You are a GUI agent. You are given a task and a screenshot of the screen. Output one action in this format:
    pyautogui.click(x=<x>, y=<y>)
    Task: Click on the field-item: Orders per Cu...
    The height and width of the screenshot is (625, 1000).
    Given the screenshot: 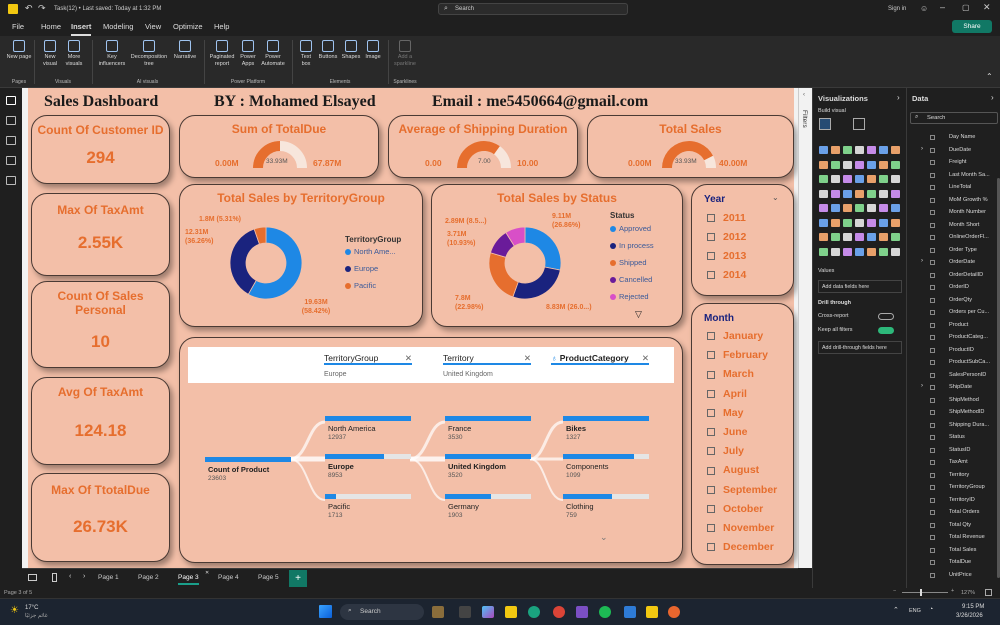 What is the action you would take?
    pyautogui.click(x=969, y=312)
    